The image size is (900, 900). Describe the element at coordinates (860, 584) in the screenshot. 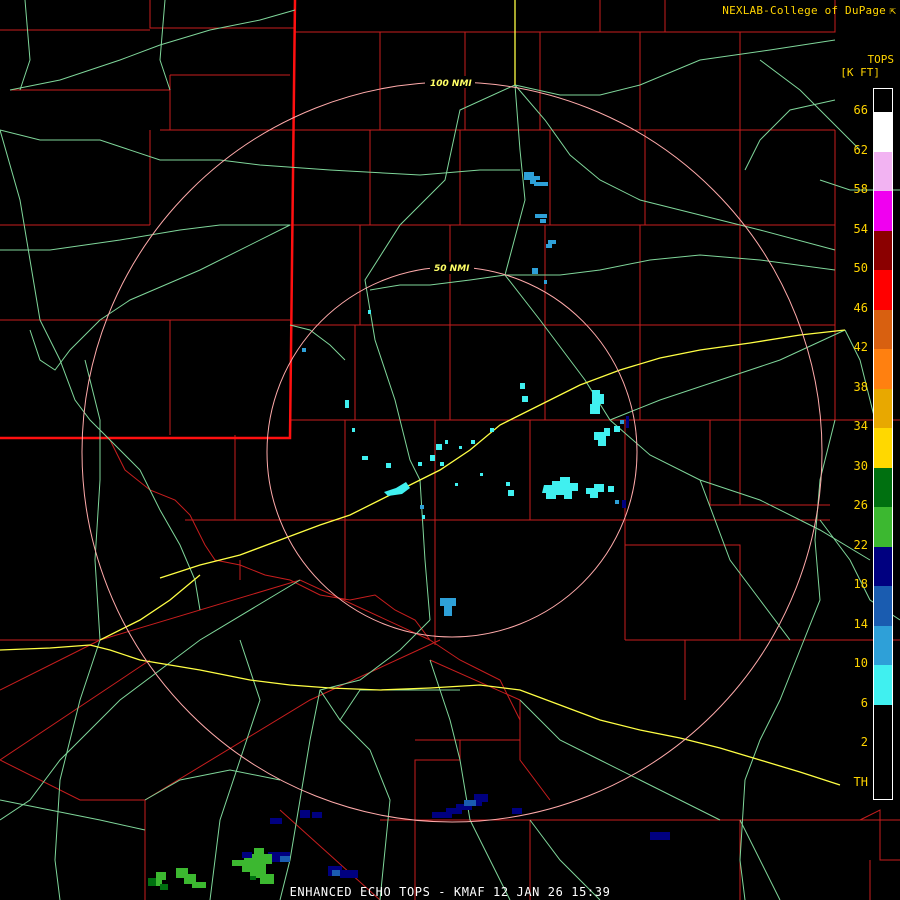

I see `legend-tick-label: 18` at that location.